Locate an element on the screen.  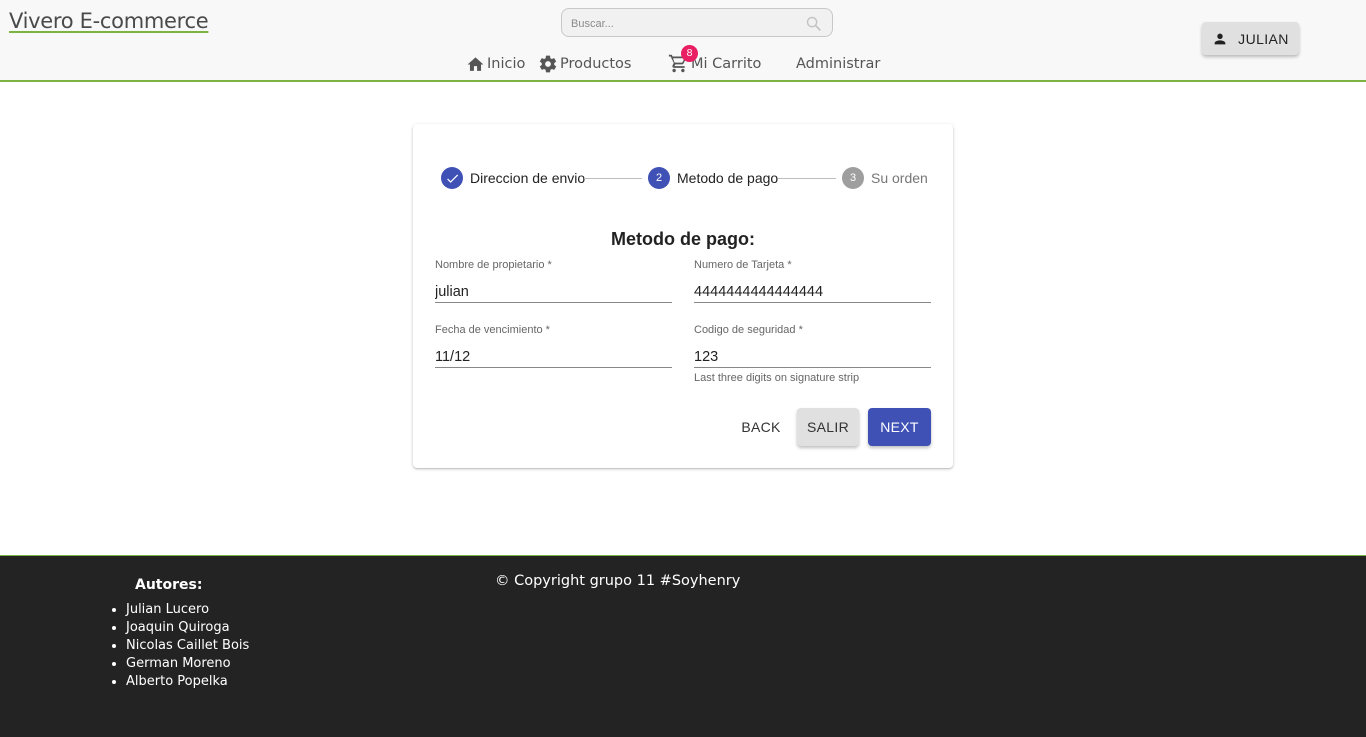
owner-name-field: Nombre de propietario * is located at coordinates (553, 281).